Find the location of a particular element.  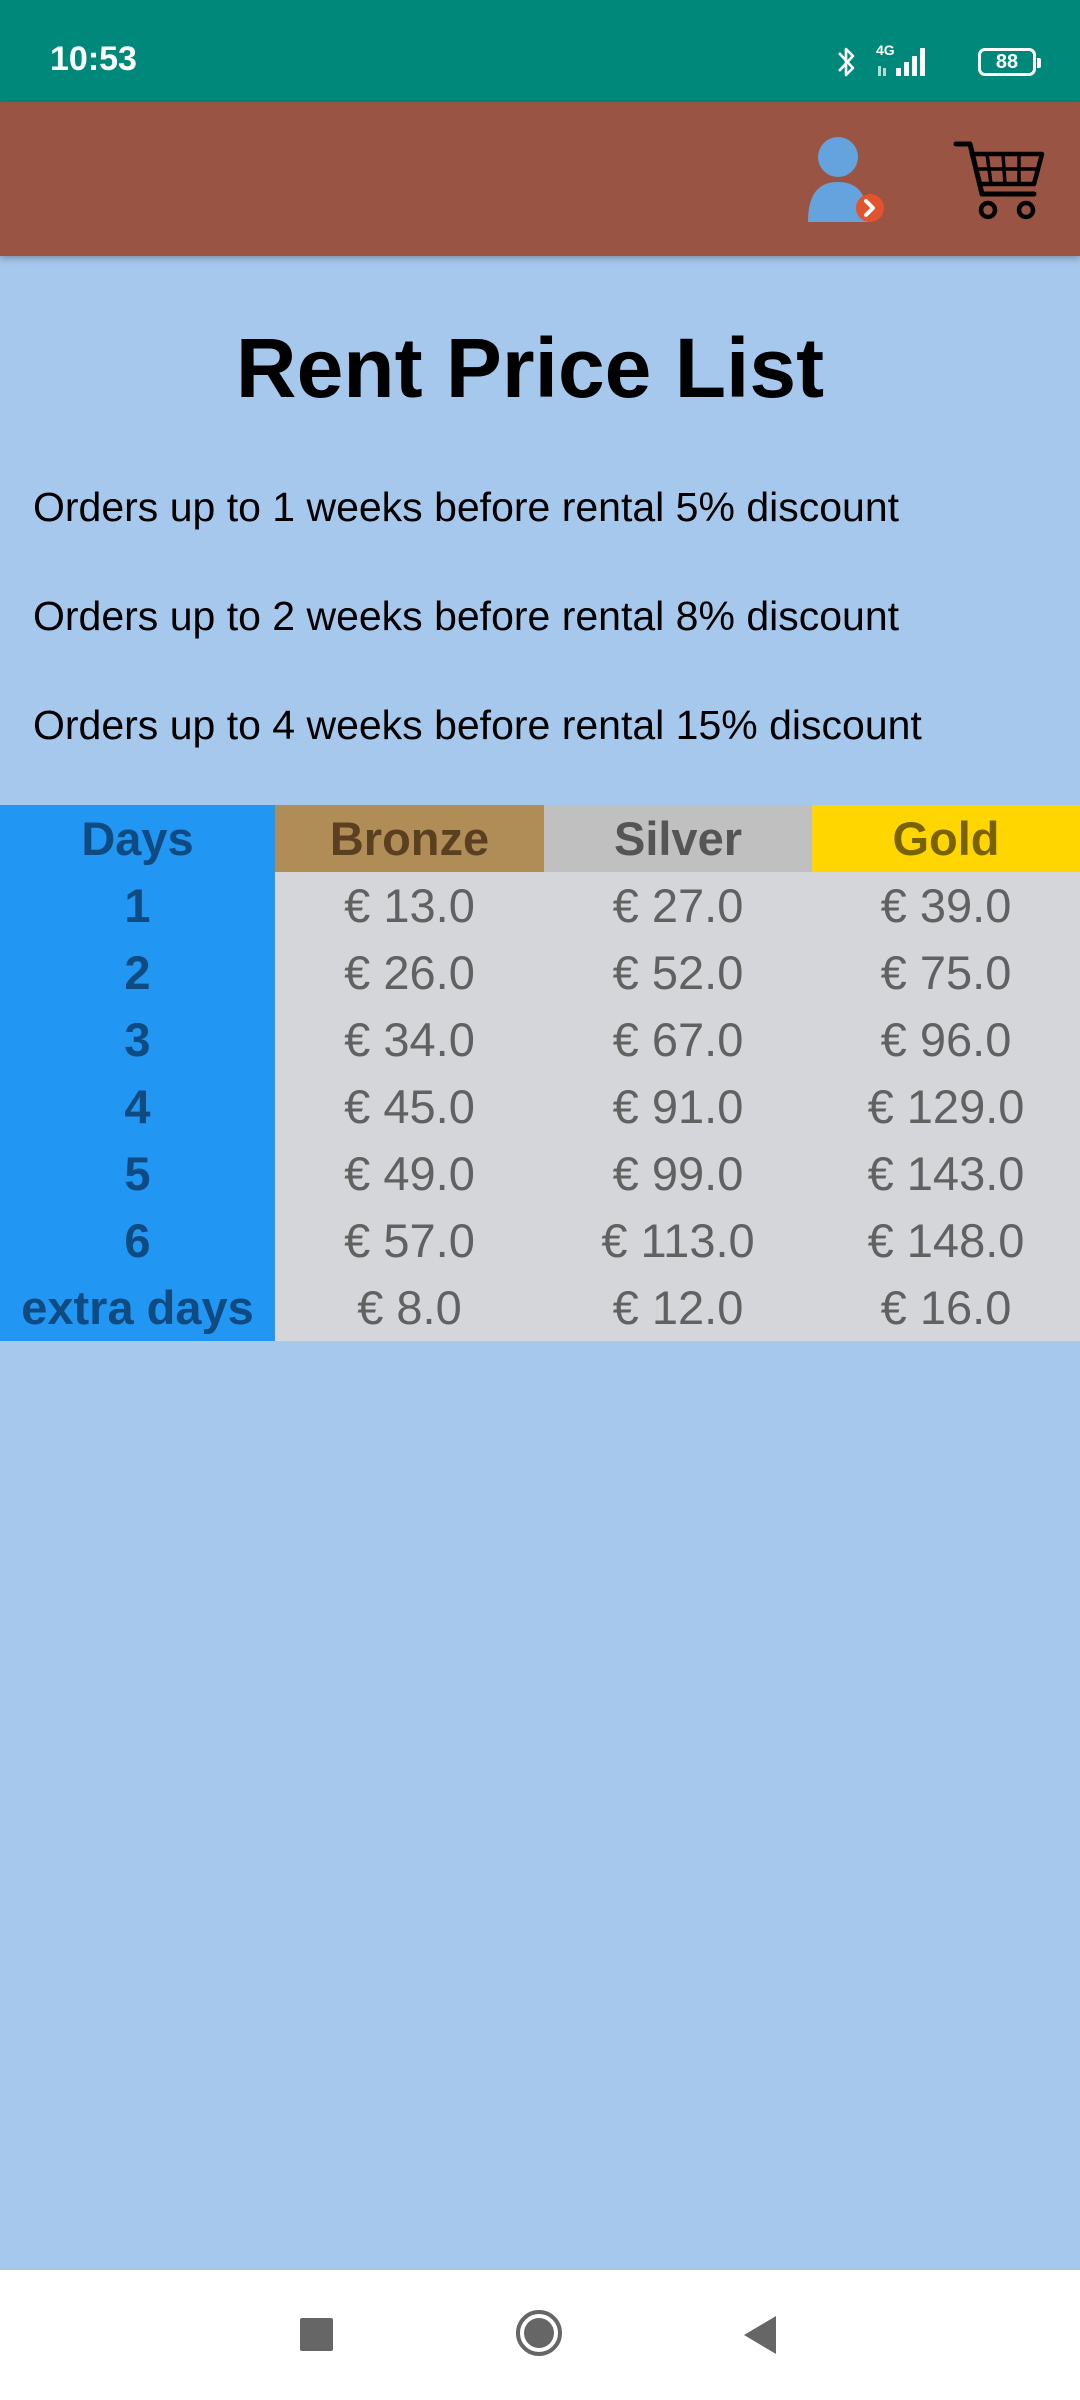

battery-icon: 88 is located at coordinates (1009, 62).